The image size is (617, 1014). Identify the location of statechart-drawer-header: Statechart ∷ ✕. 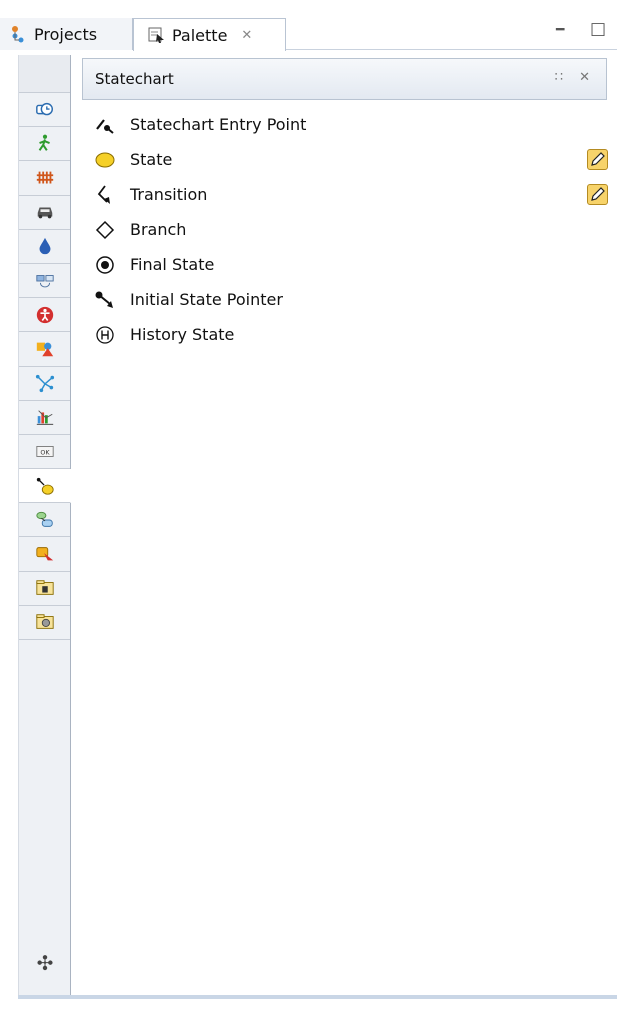
(344, 79).